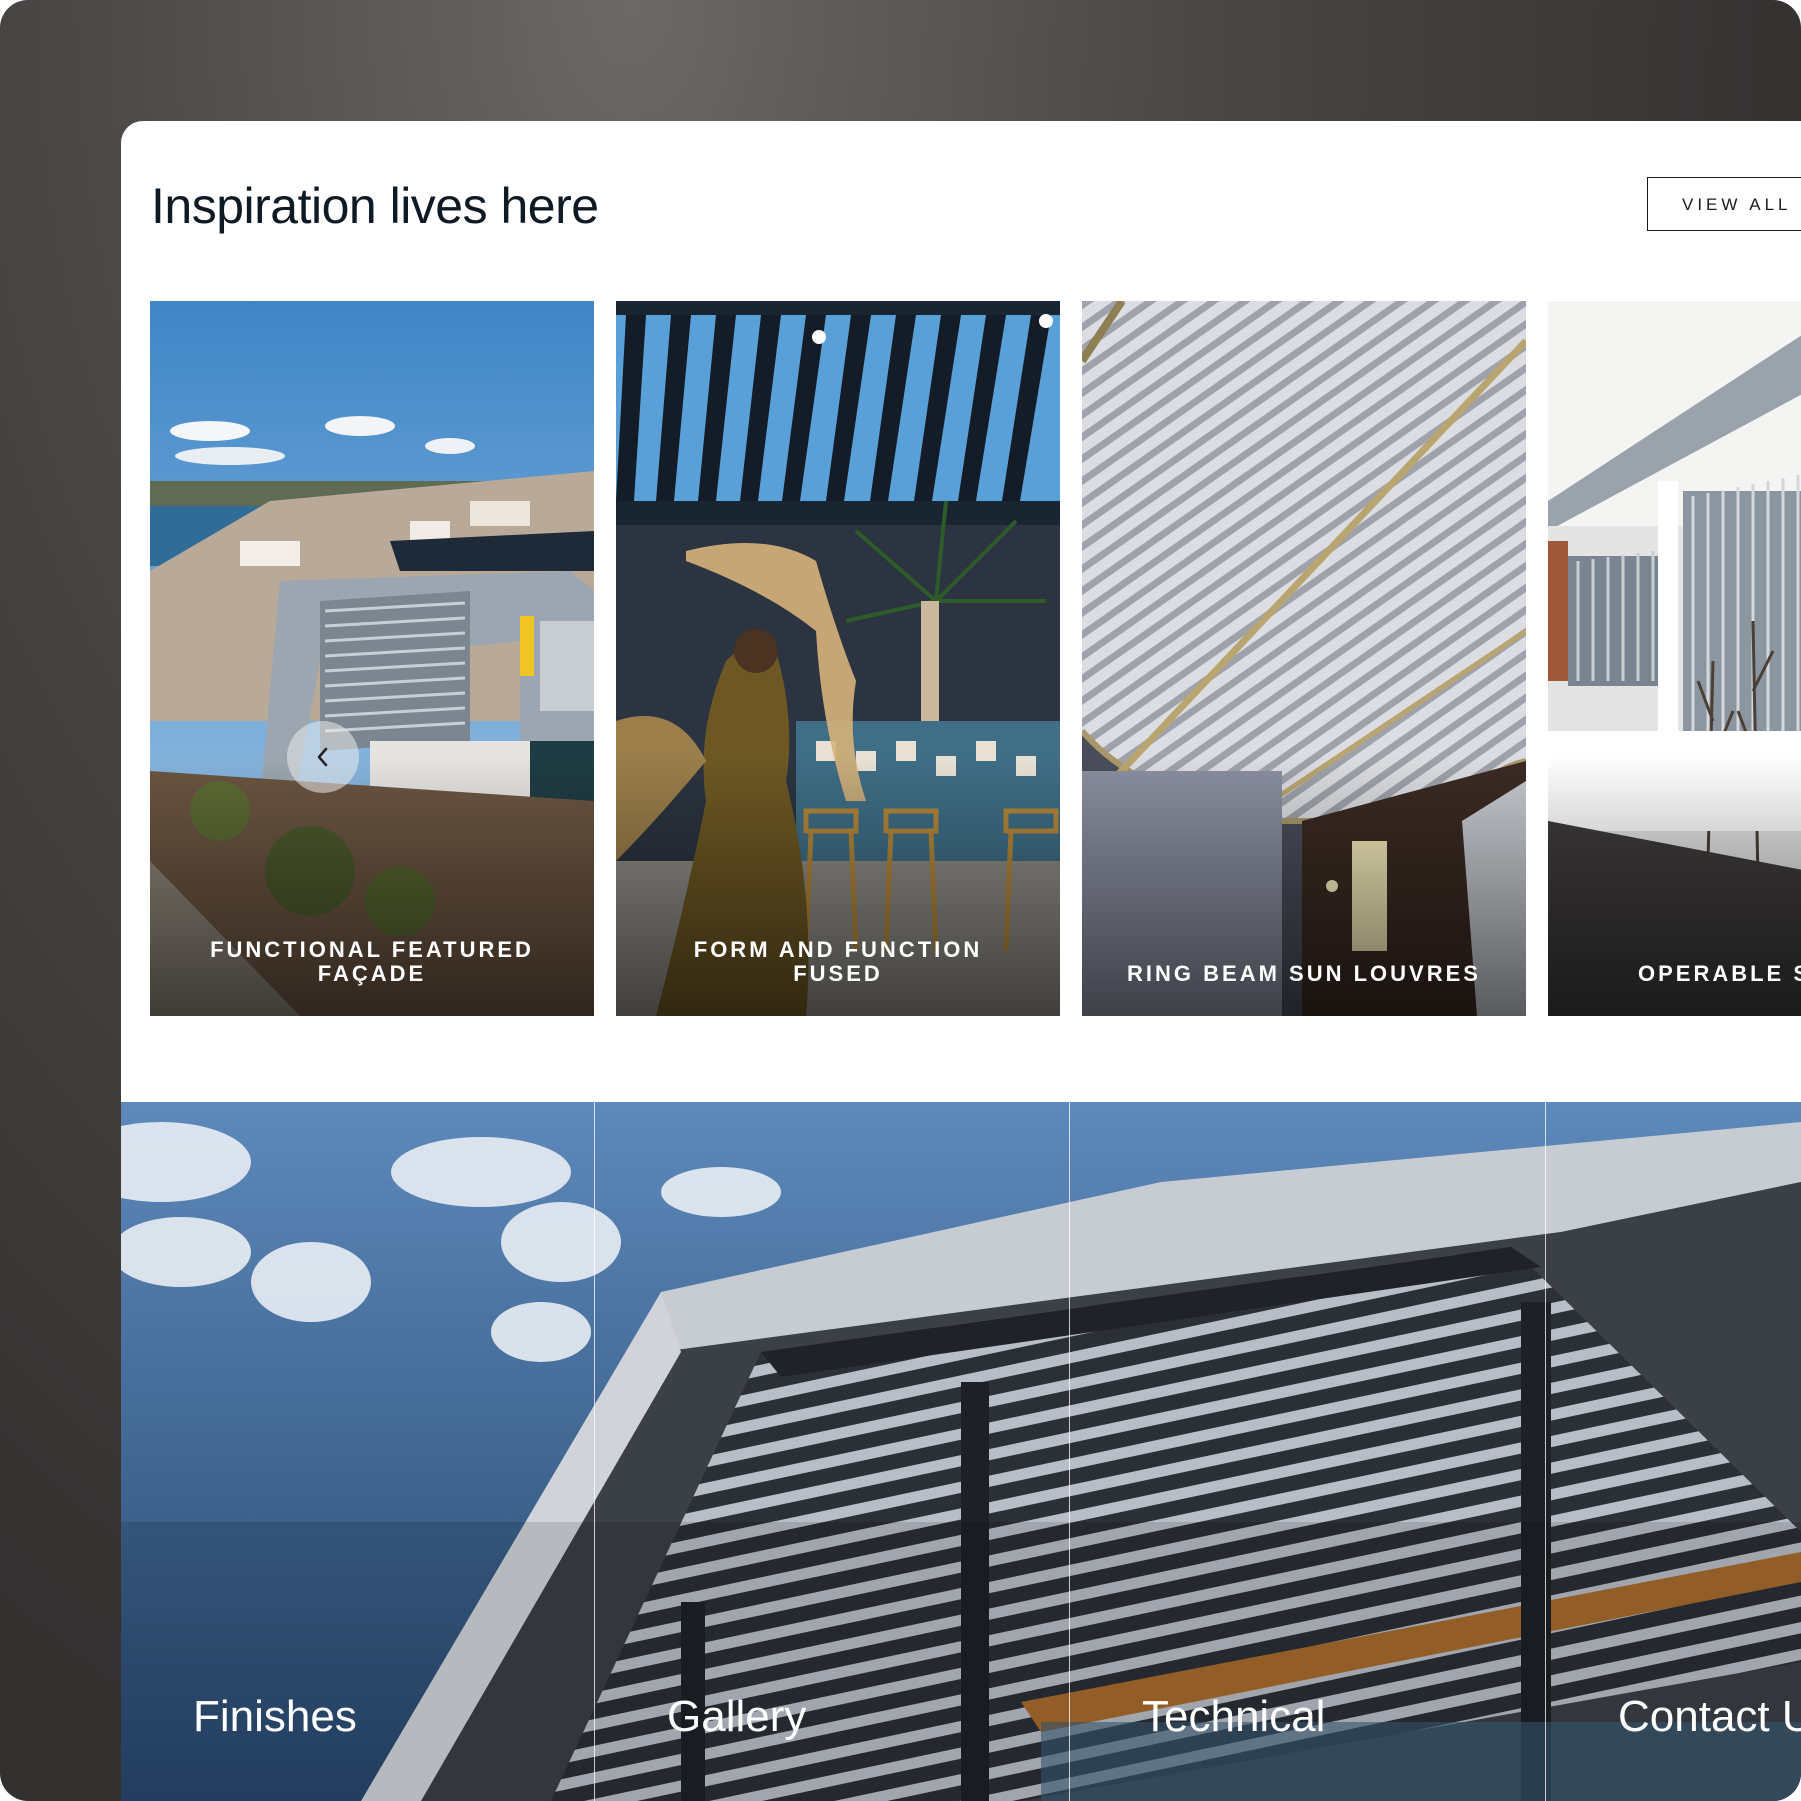 This screenshot has height=1801, width=1801. Describe the element at coordinates (275, 1716) in the screenshot. I see `nav-tile-label: Finishes` at that location.